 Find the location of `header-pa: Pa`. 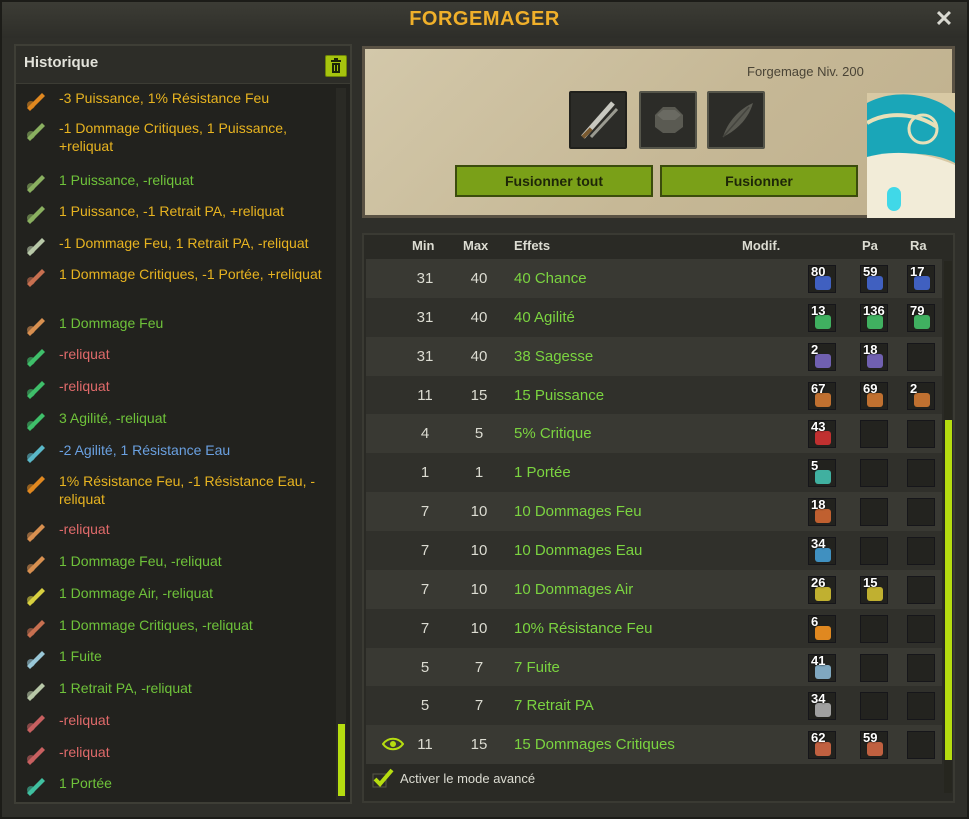

header-pa: Pa is located at coordinates (870, 245).